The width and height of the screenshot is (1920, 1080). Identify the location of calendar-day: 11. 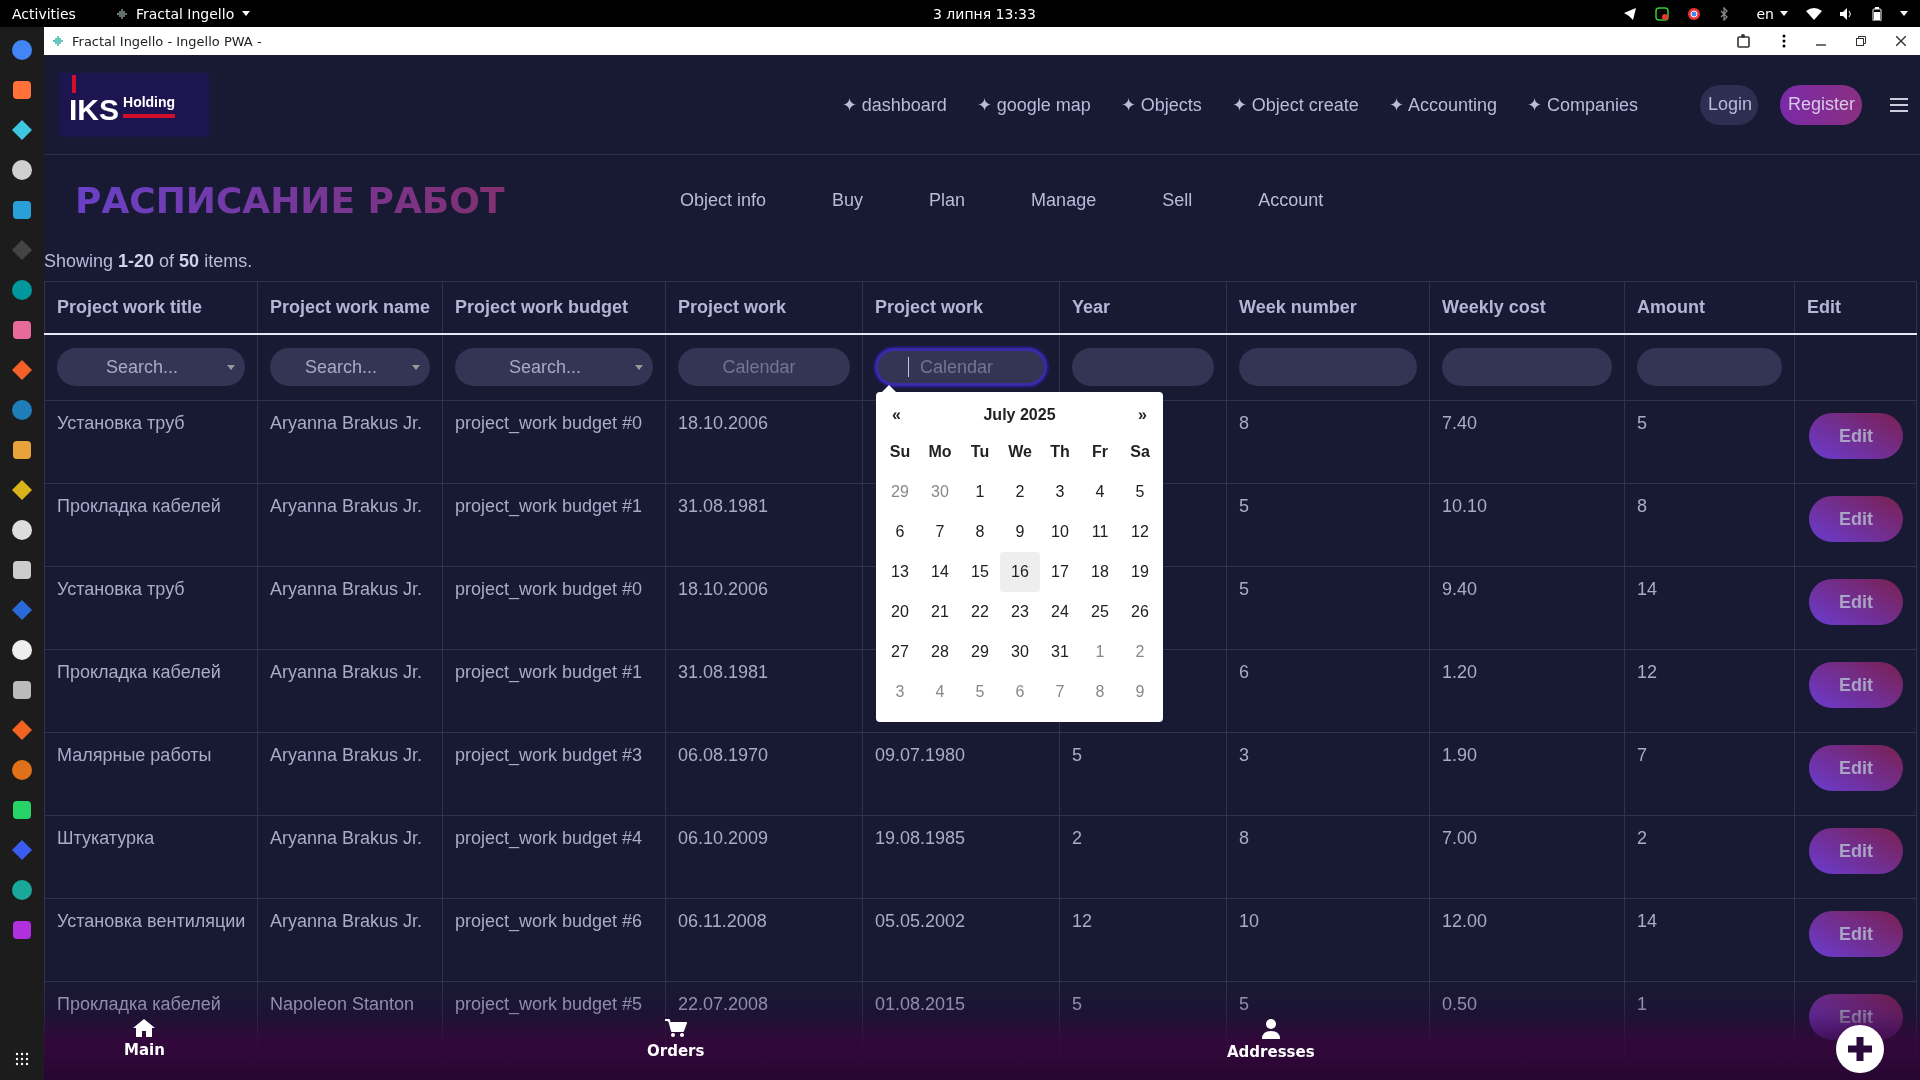
(1100, 531).